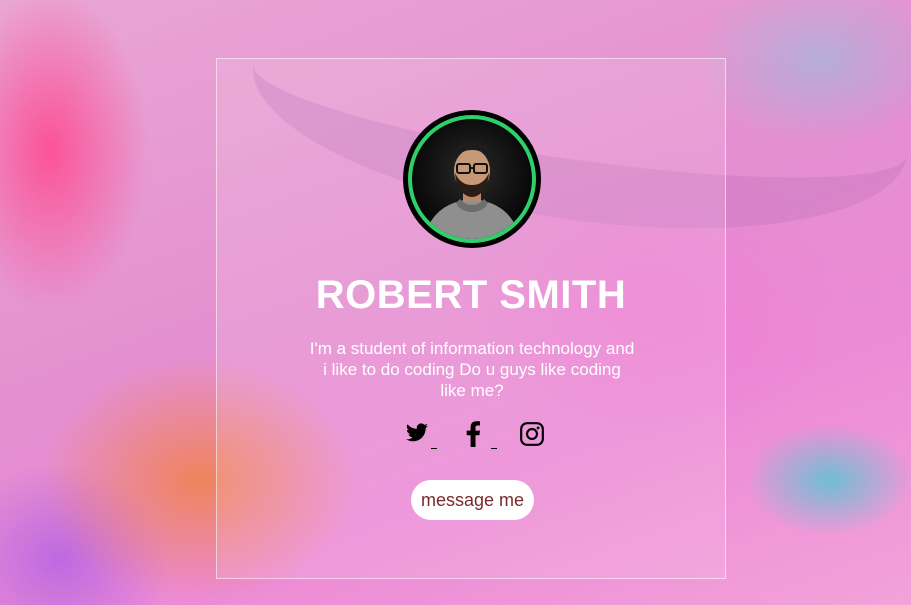 Image resolution: width=911 pixels, height=605 pixels. I want to click on avatar-photo, so click(472, 189).